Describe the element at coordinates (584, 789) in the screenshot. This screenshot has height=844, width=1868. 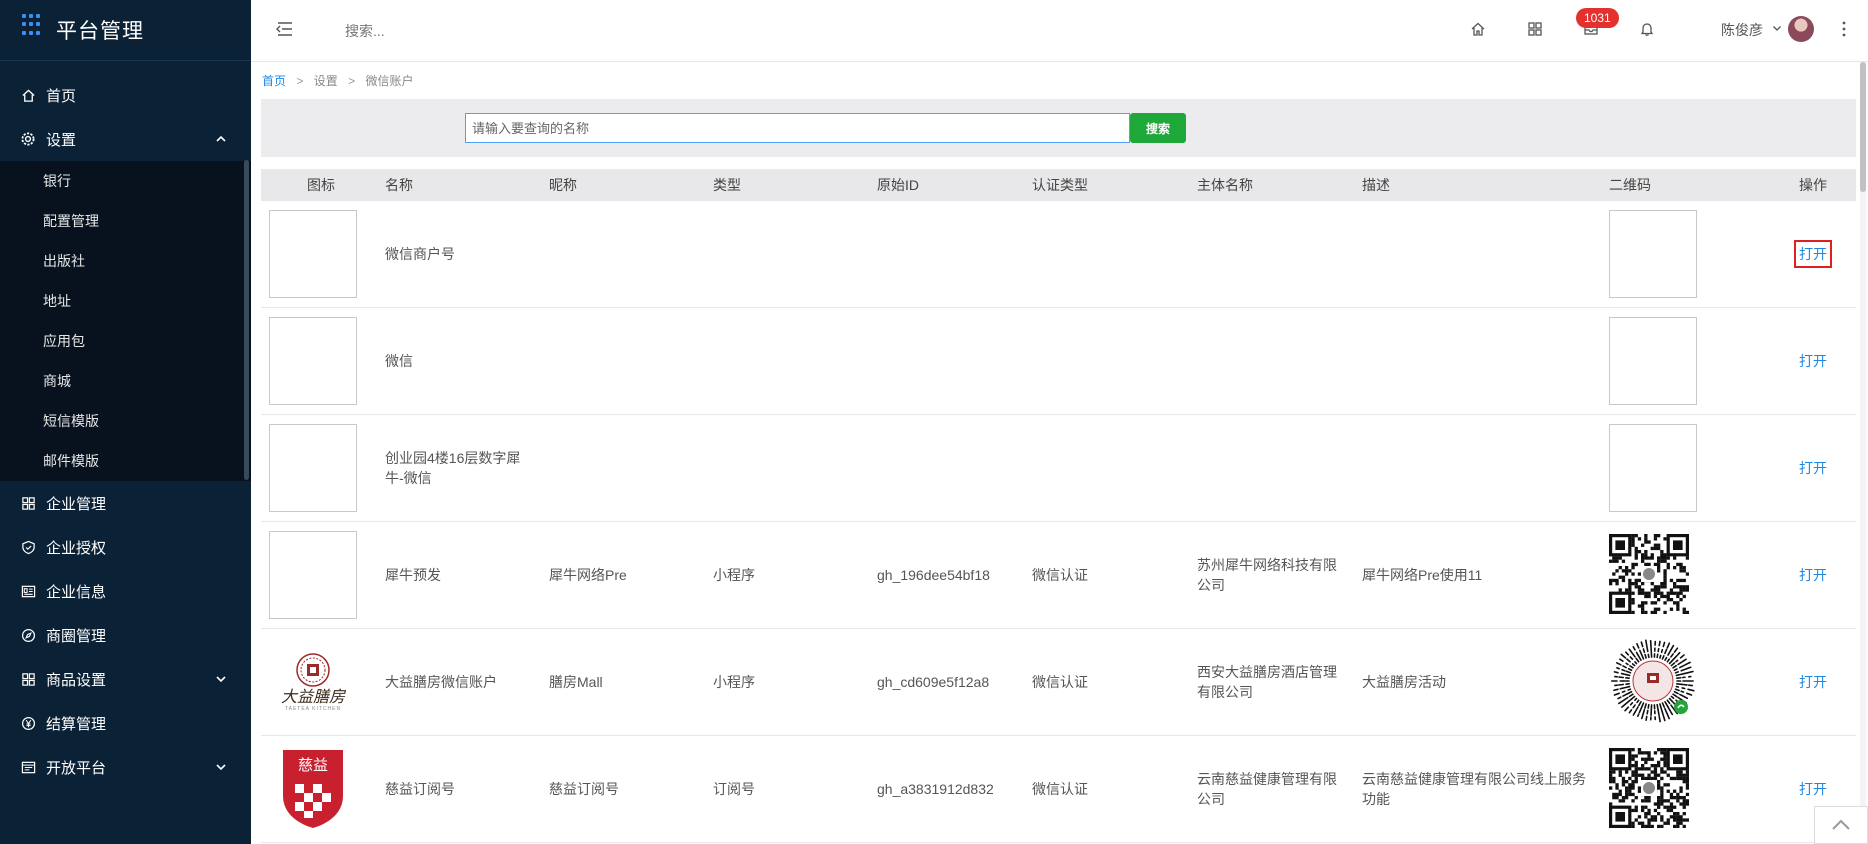
I see `cell-nickname: 慈益订阅号` at that location.